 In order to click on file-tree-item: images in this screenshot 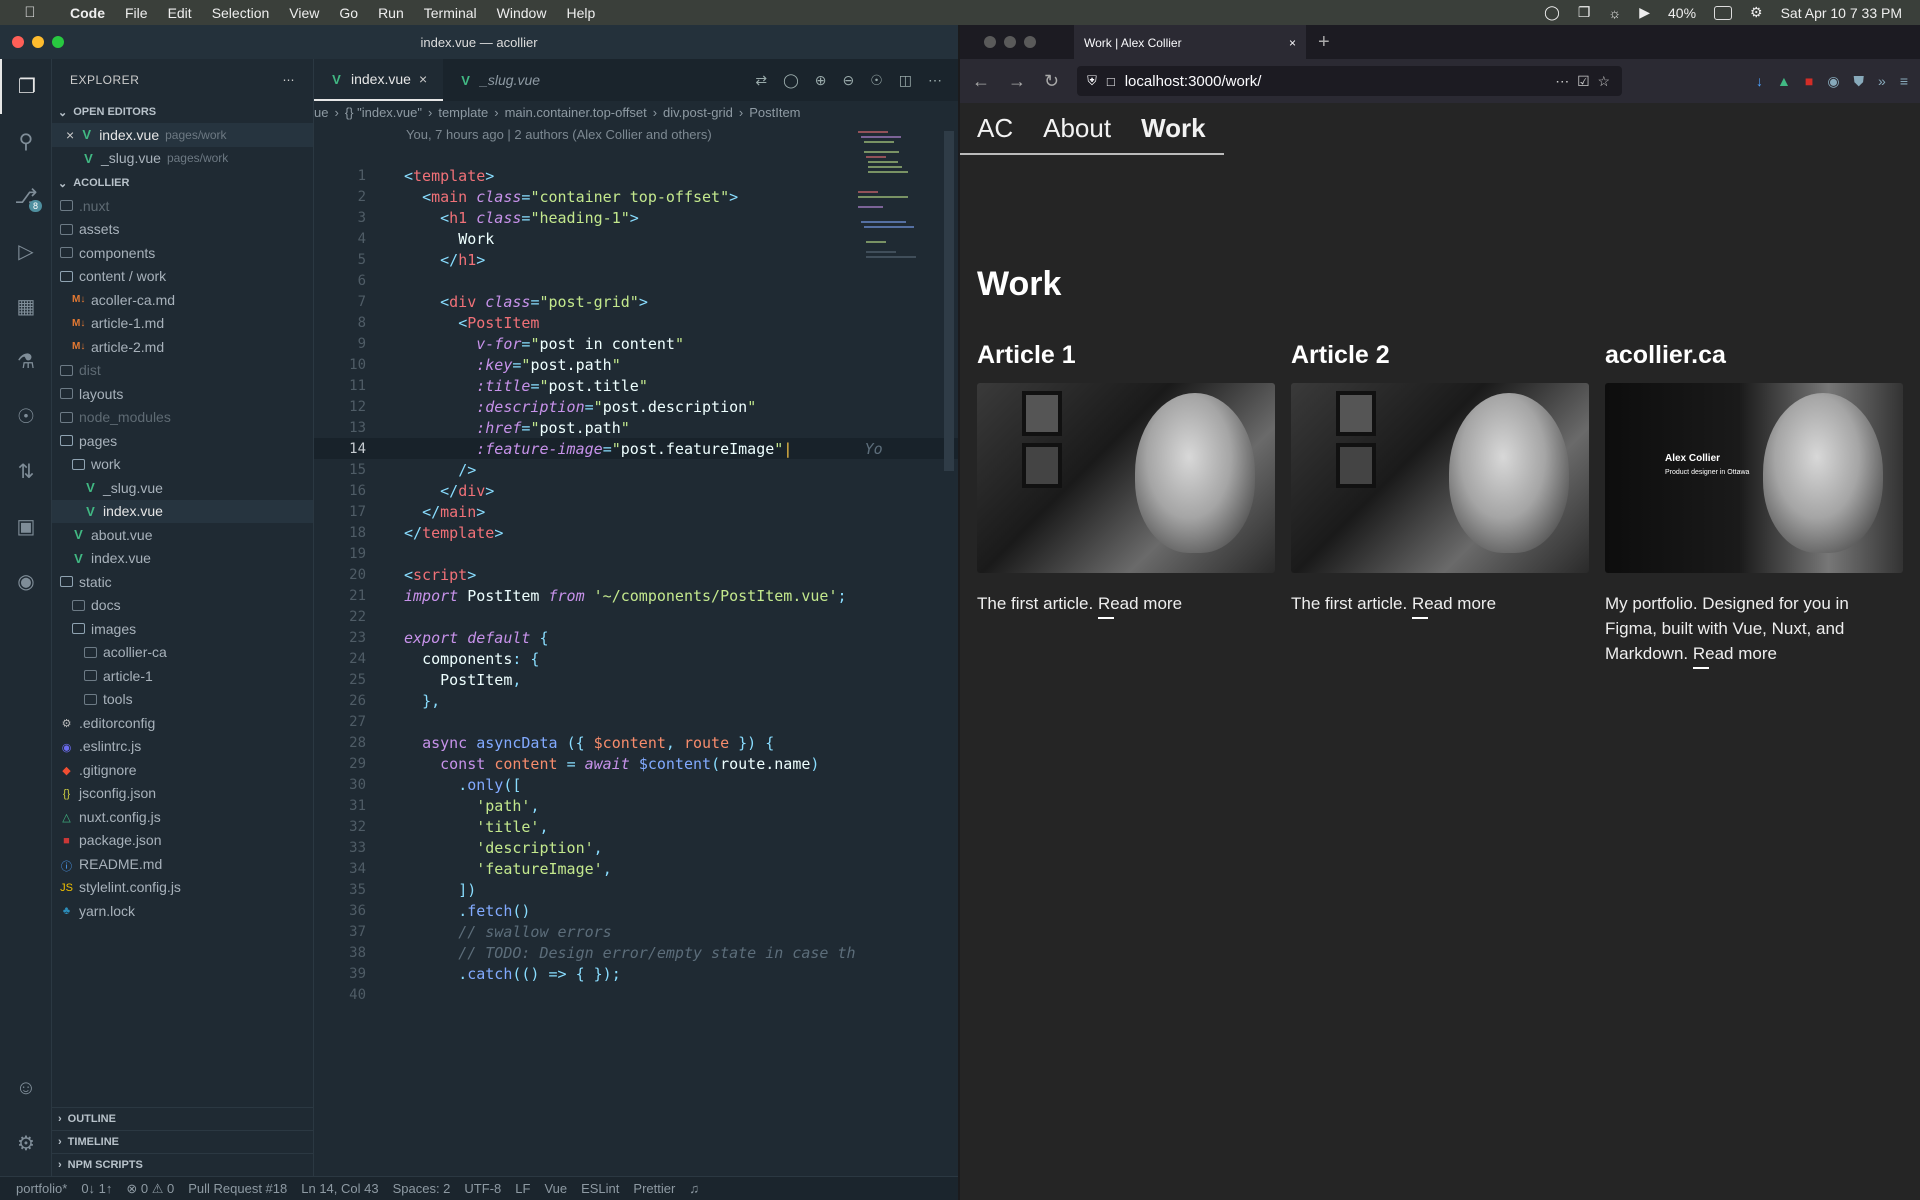, I will do `click(182, 629)`.